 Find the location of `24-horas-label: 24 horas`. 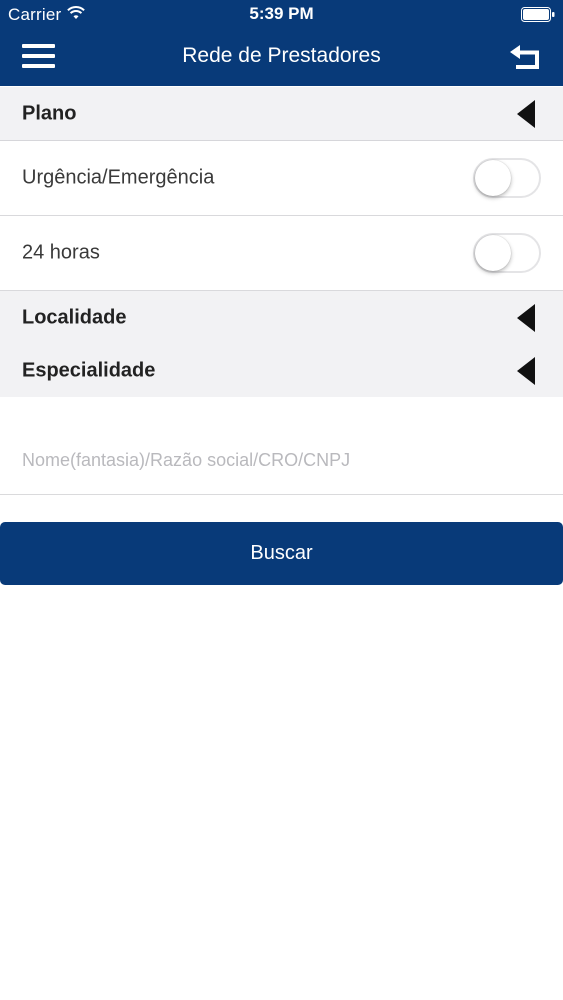

24-horas-label: 24 horas is located at coordinates (61, 252).